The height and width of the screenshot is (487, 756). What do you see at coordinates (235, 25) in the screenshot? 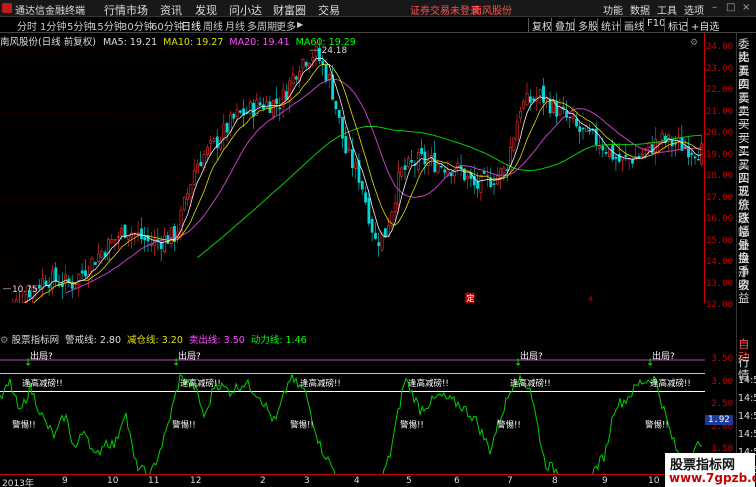
I see `period-monthly: 月线` at bounding box center [235, 25].